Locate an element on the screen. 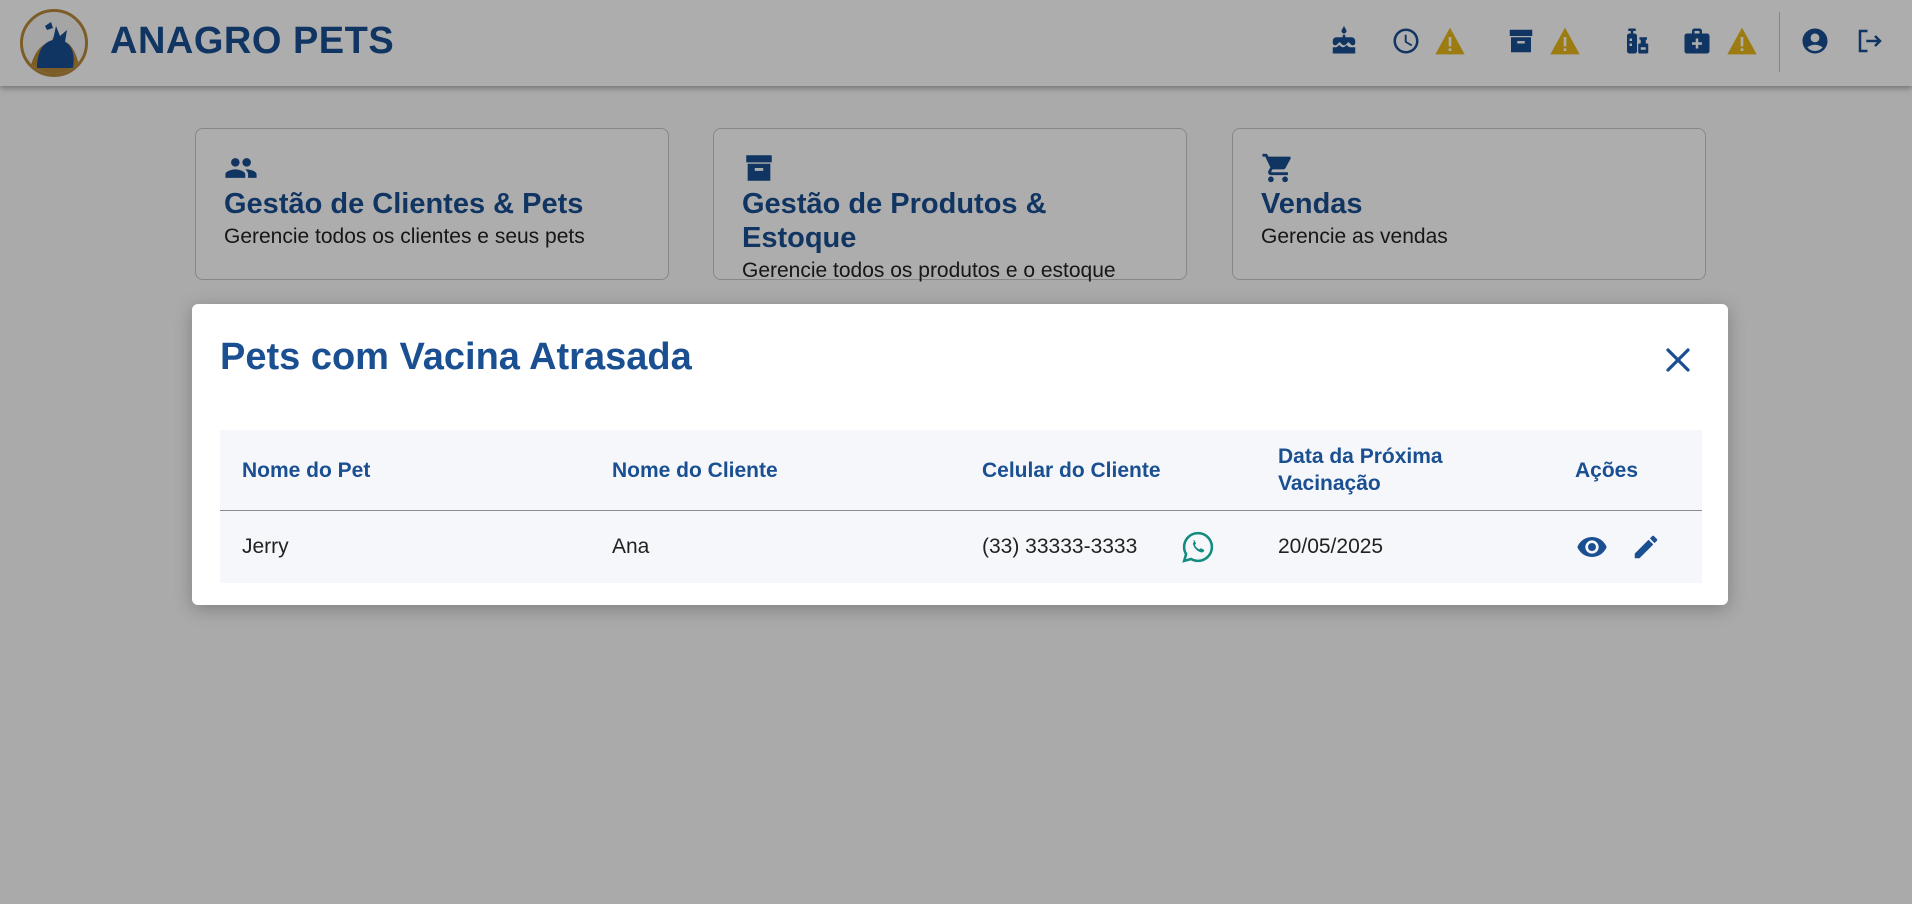 The height and width of the screenshot is (904, 1912). modal-title: Pets com Vacina Atrasada is located at coordinates (456, 357).